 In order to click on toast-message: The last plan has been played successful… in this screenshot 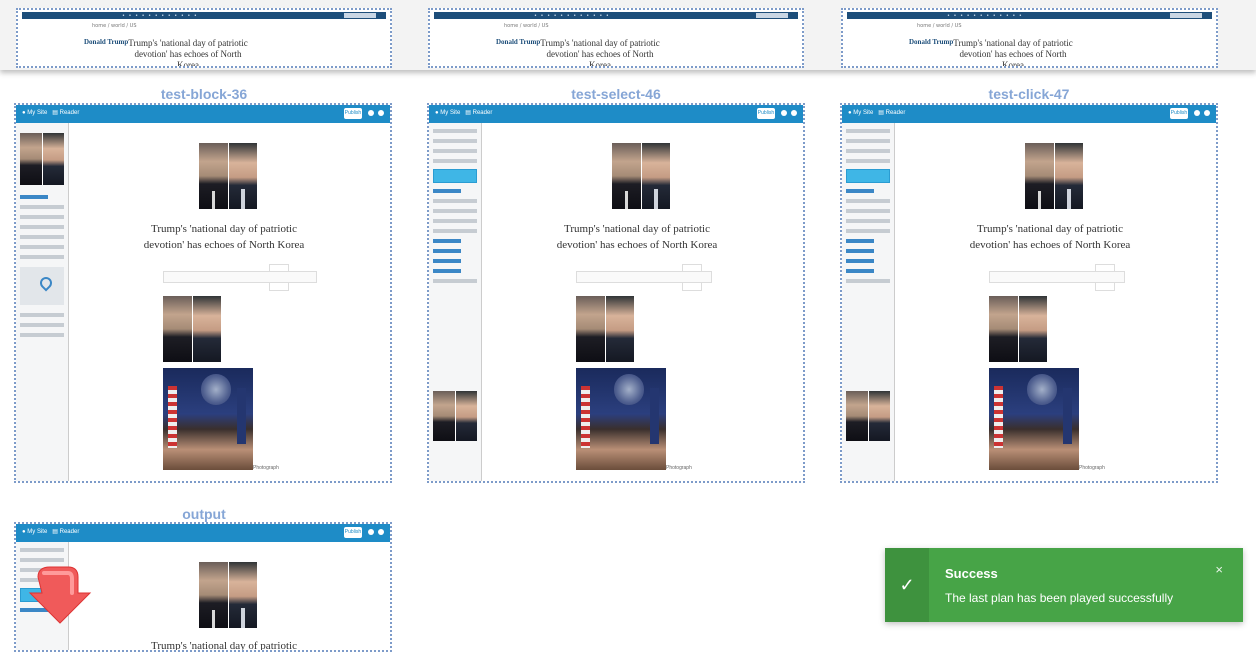, I will do `click(1059, 598)`.